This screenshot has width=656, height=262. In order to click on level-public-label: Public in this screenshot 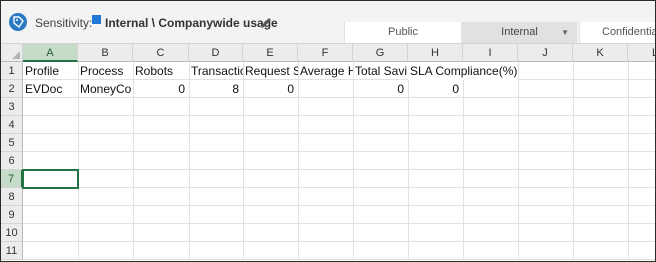, I will do `click(403, 32)`.